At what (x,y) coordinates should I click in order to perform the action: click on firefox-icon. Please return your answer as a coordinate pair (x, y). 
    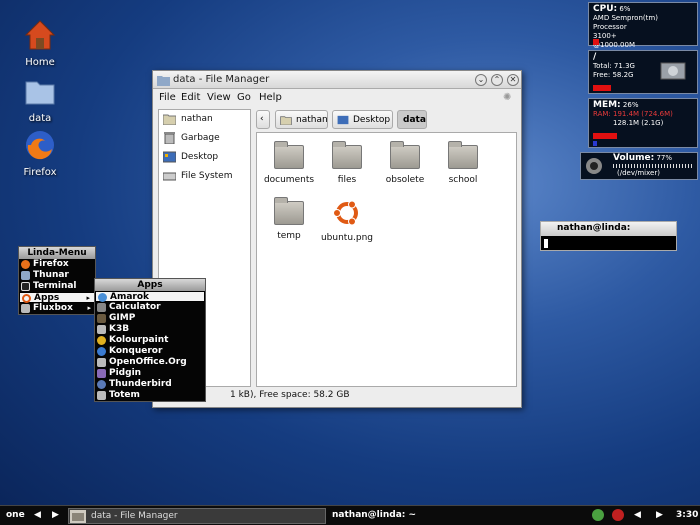
    Looking at the image, I should click on (25, 264).